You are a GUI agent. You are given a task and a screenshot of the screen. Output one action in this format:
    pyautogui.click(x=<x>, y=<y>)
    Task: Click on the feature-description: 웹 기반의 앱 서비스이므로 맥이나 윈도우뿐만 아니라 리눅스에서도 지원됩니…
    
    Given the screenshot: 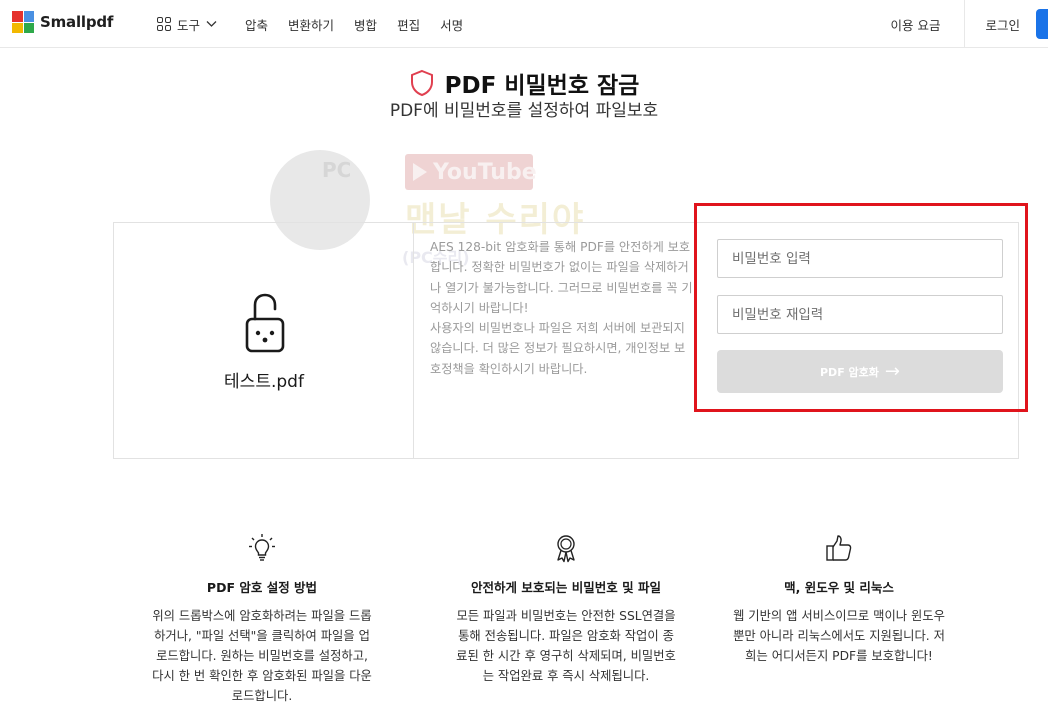 What is the action you would take?
    pyautogui.click(x=839, y=636)
    